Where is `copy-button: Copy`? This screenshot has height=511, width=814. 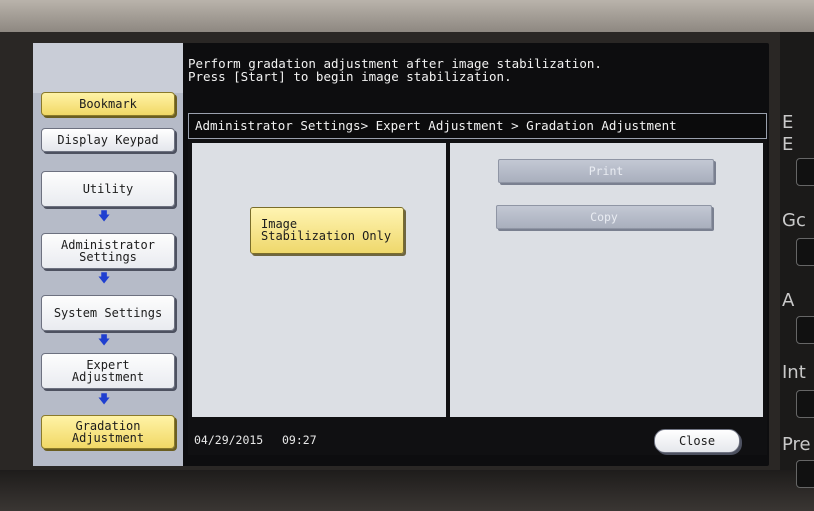 copy-button: Copy is located at coordinates (604, 217).